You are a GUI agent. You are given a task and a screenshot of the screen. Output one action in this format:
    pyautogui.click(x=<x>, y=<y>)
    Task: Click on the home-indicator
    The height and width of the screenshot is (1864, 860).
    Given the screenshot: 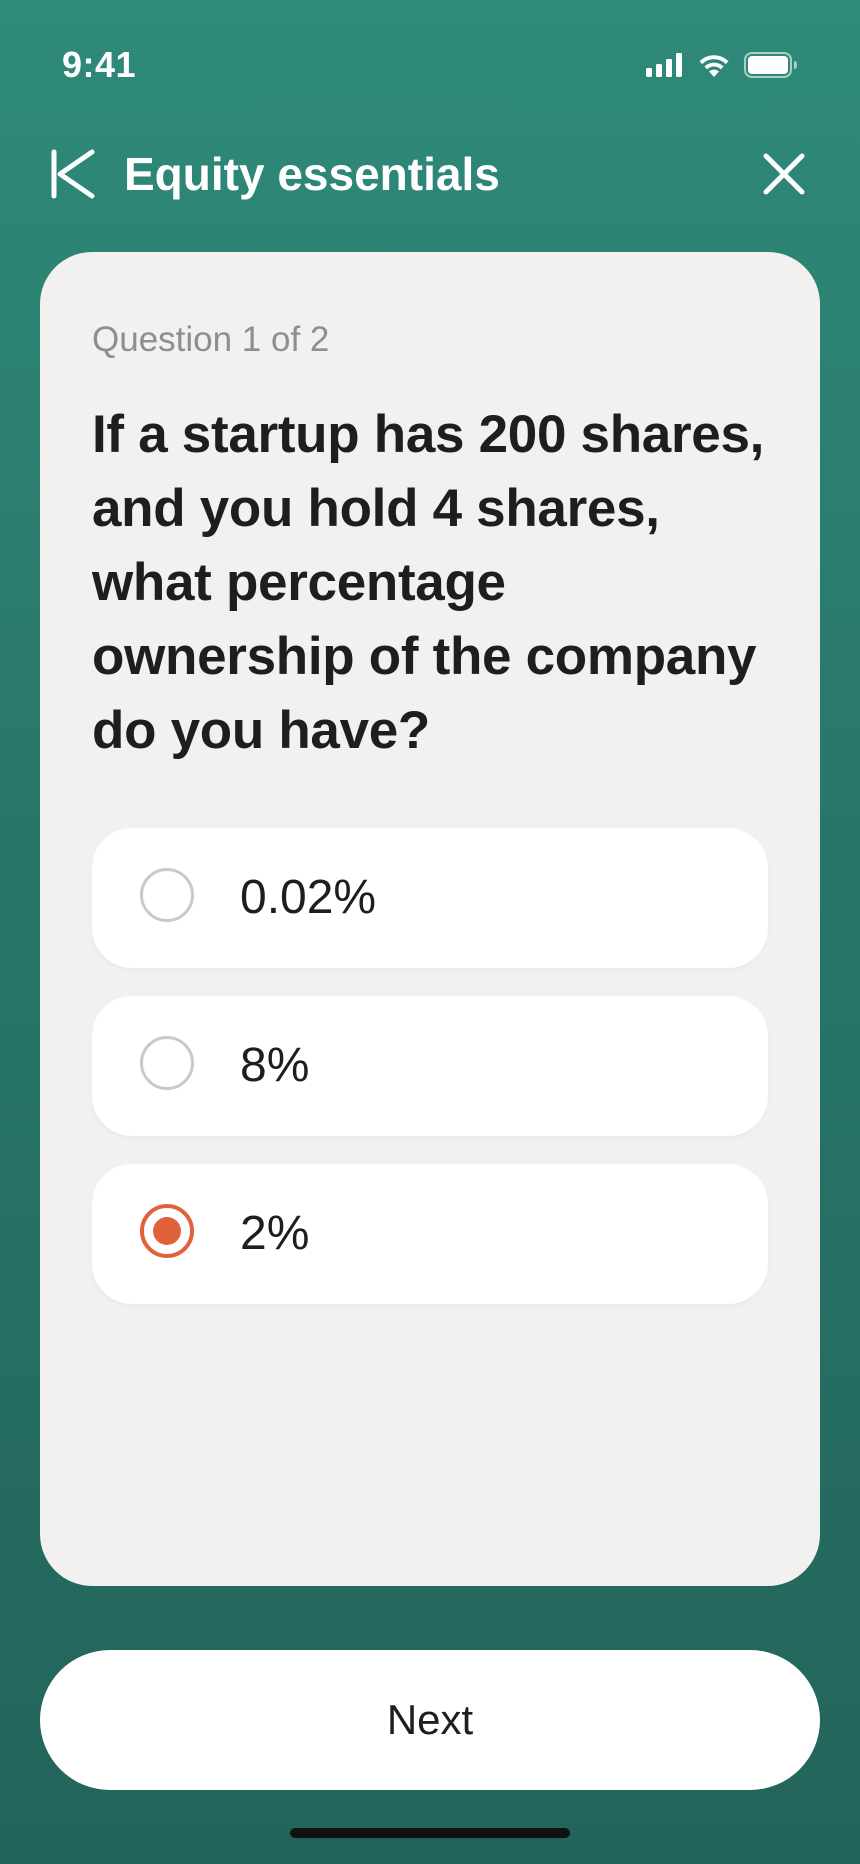 What is the action you would take?
    pyautogui.click(x=430, y=1833)
    